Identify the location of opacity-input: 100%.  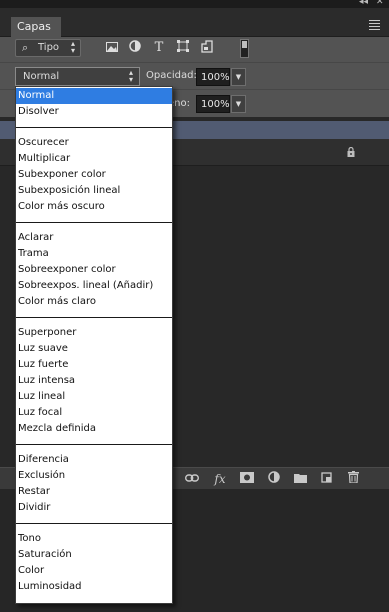
(213, 77).